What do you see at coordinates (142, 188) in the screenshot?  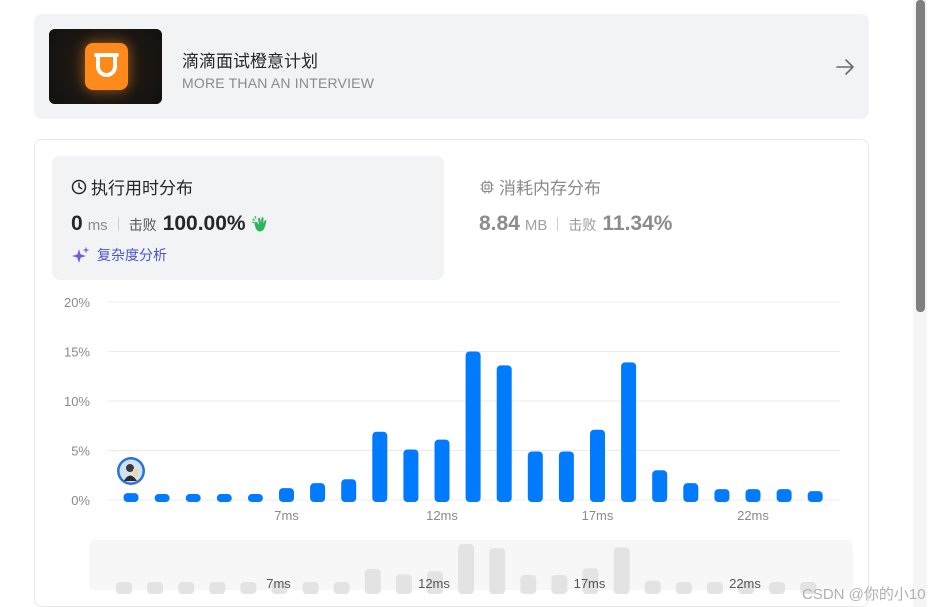 I see `runtime-heading-label: 执行用时分布` at bounding box center [142, 188].